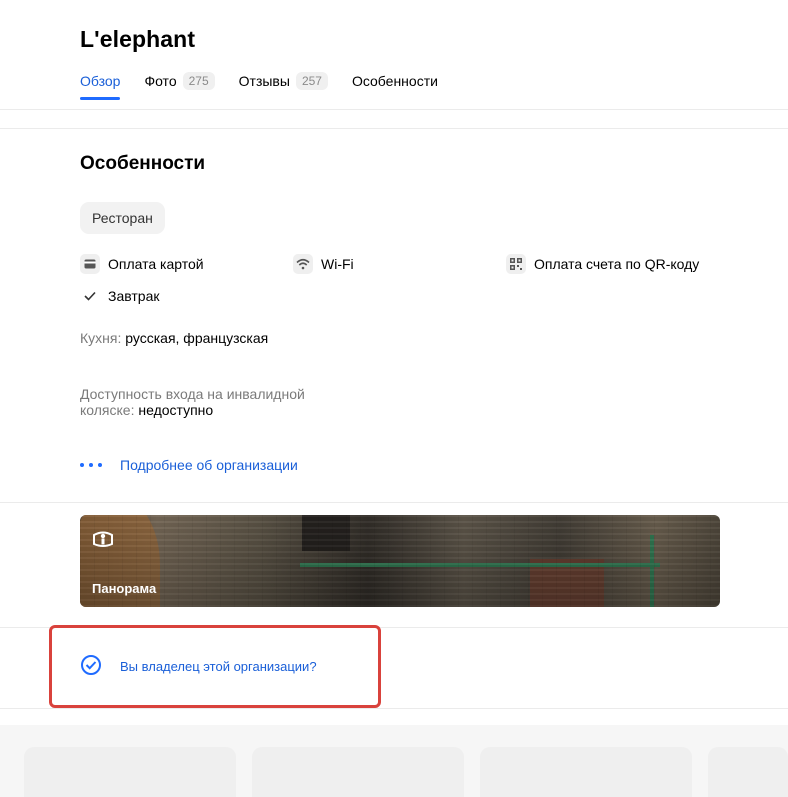 This screenshot has height=797, width=788. Describe the element at coordinates (197, 338) in the screenshot. I see `cuisine-value: русская, французская` at that location.